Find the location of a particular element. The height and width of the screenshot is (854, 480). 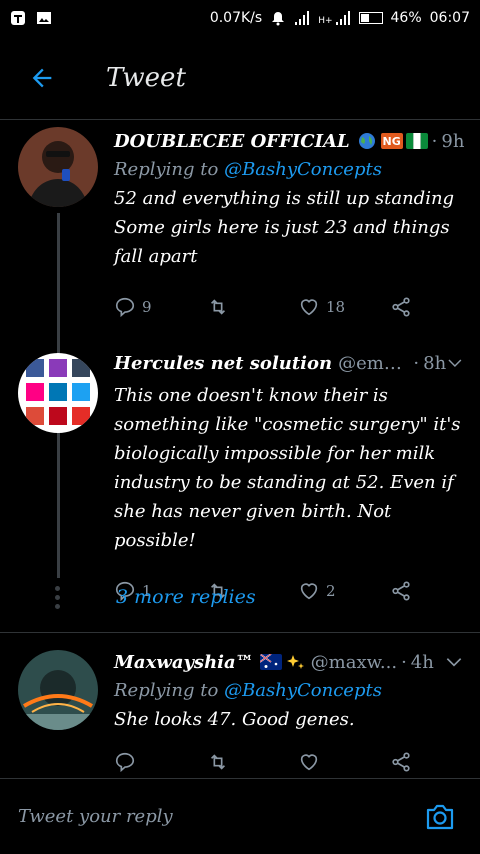

like-button: 2 is located at coordinates (344, 591).